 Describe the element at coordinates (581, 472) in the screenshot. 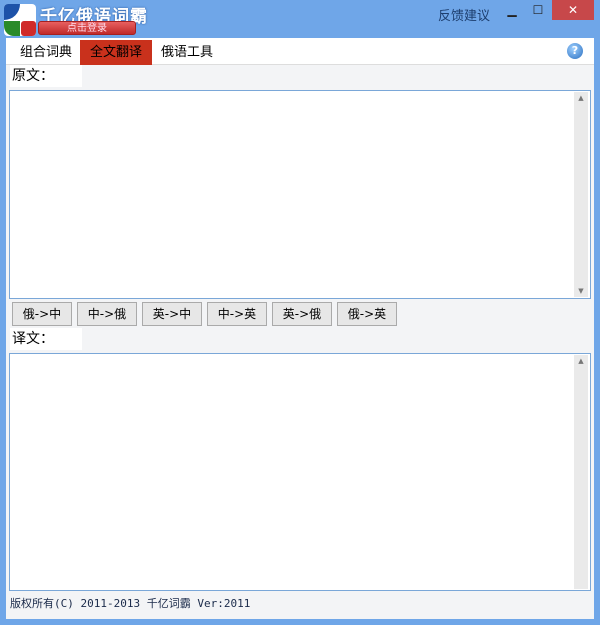

I see `target-scrollbar: ▲` at that location.